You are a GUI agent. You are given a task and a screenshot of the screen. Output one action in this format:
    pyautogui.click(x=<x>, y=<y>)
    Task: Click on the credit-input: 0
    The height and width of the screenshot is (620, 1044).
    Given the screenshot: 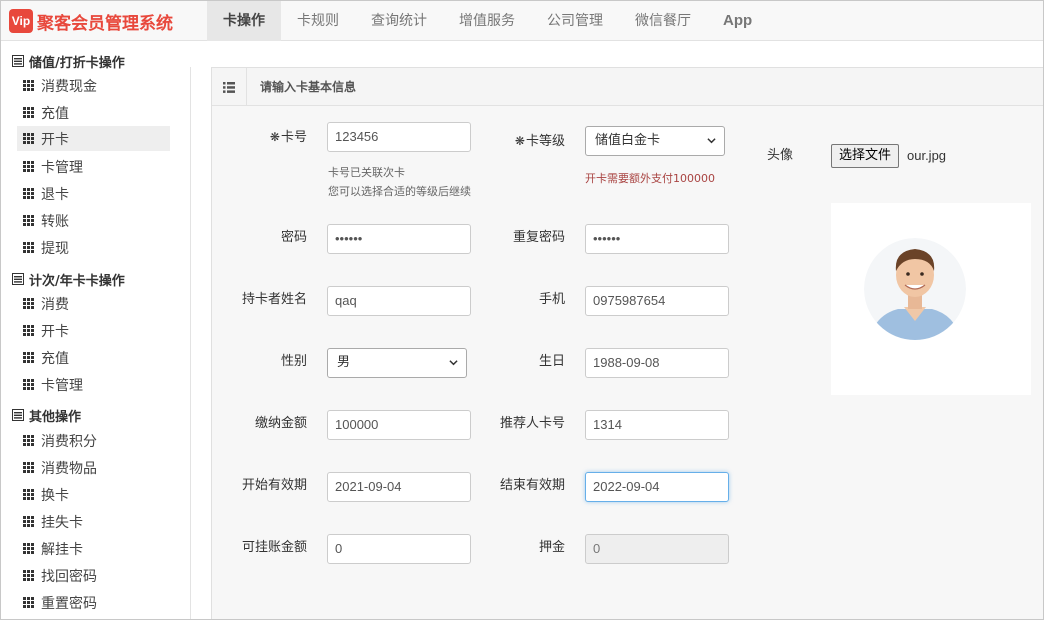 What is the action you would take?
    pyautogui.click(x=399, y=549)
    